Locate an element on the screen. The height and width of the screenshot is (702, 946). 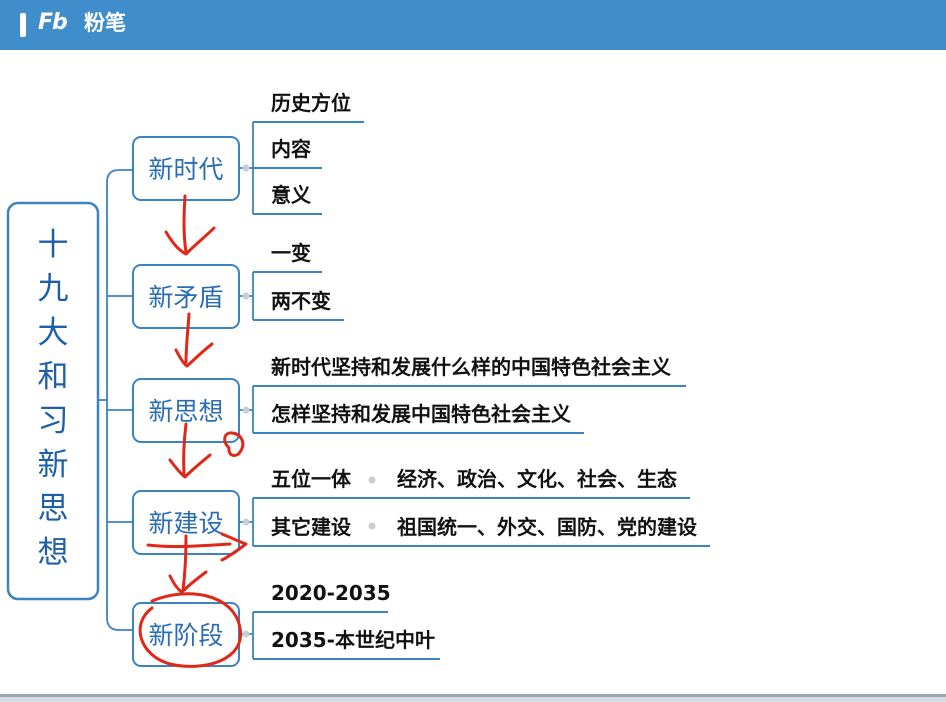
branch-label: 新建设 is located at coordinates (185, 523).